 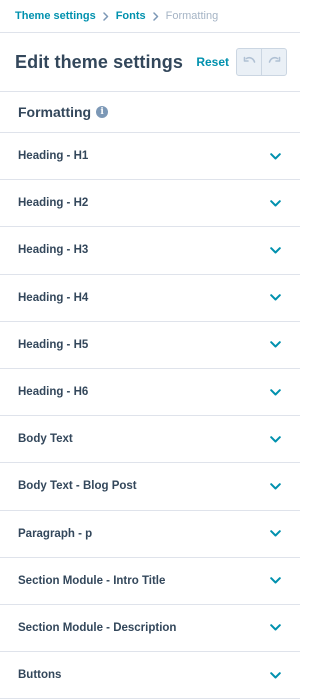 What do you see at coordinates (77, 486) in the screenshot?
I see `row-label: Body Text - Blog Post` at bounding box center [77, 486].